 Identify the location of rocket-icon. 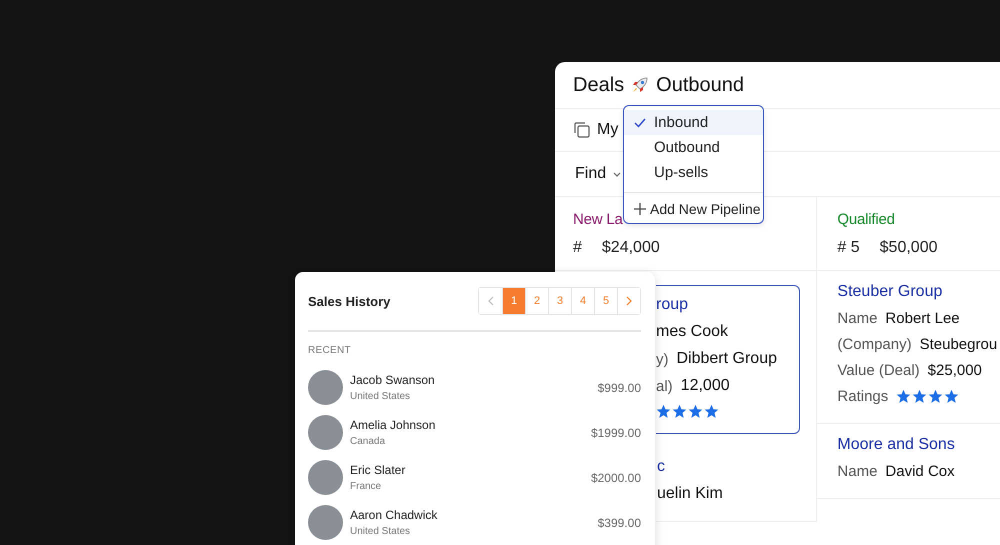
(640, 85).